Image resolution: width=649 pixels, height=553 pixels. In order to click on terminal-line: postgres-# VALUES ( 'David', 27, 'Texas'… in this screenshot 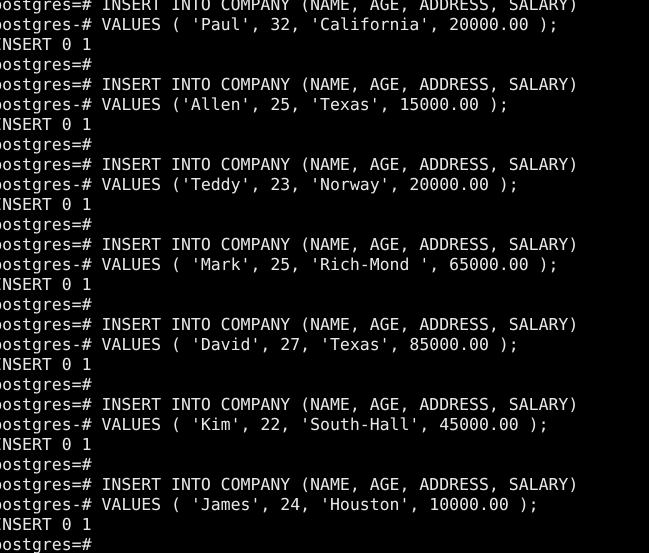, I will do `click(259, 344)`.